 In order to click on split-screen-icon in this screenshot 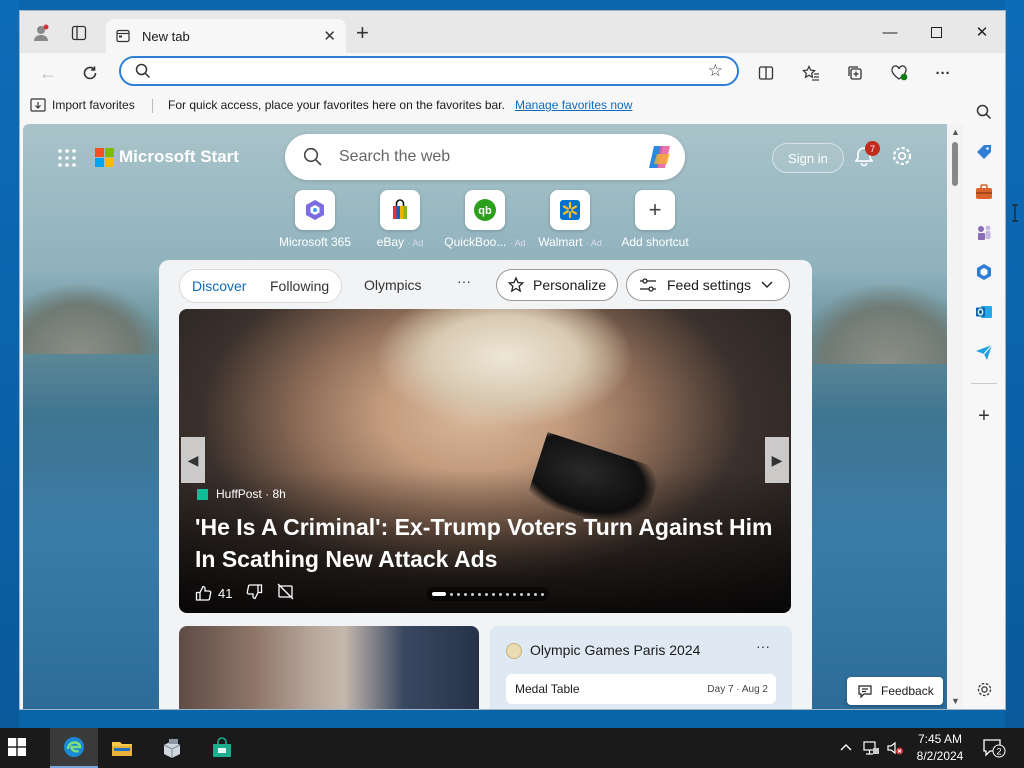, I will do `click(766, 73)`.